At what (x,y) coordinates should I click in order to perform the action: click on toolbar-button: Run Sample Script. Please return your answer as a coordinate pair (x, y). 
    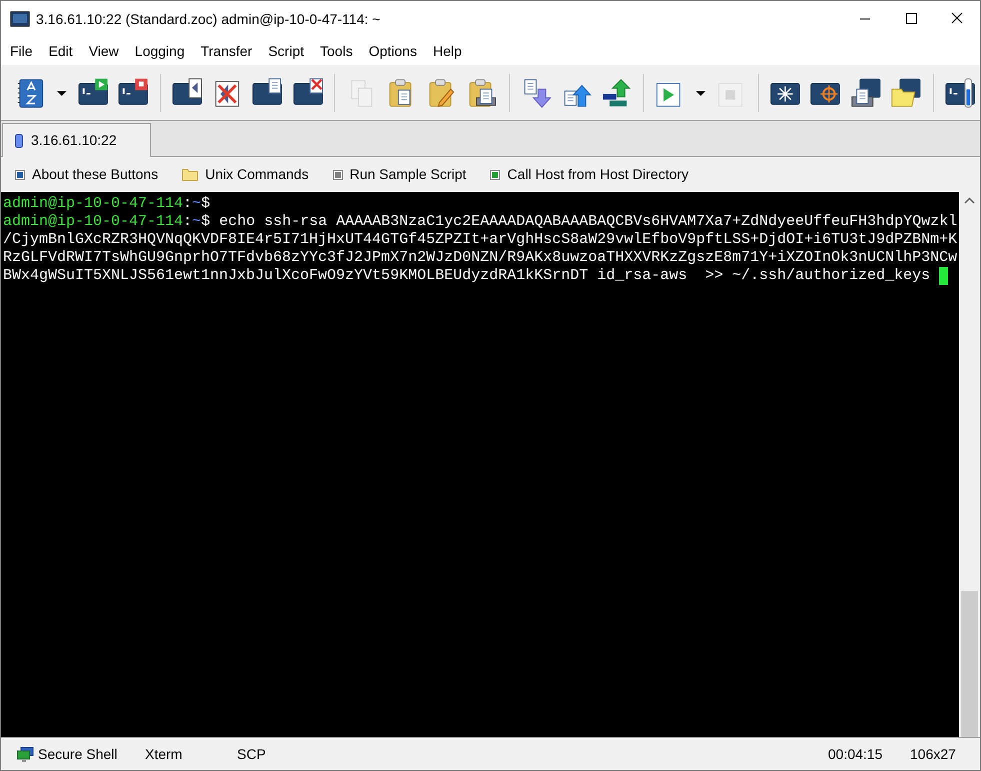
    Looking at the image, I should click on (399, 174).